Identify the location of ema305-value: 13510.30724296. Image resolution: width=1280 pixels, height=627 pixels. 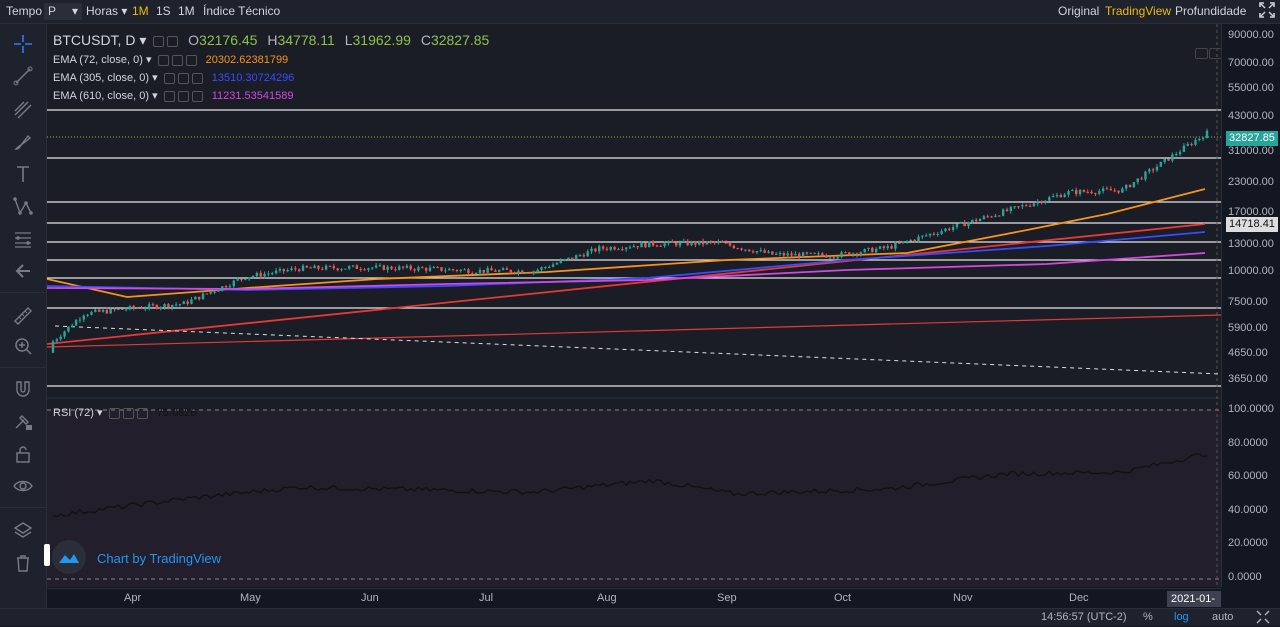
(253, 78).